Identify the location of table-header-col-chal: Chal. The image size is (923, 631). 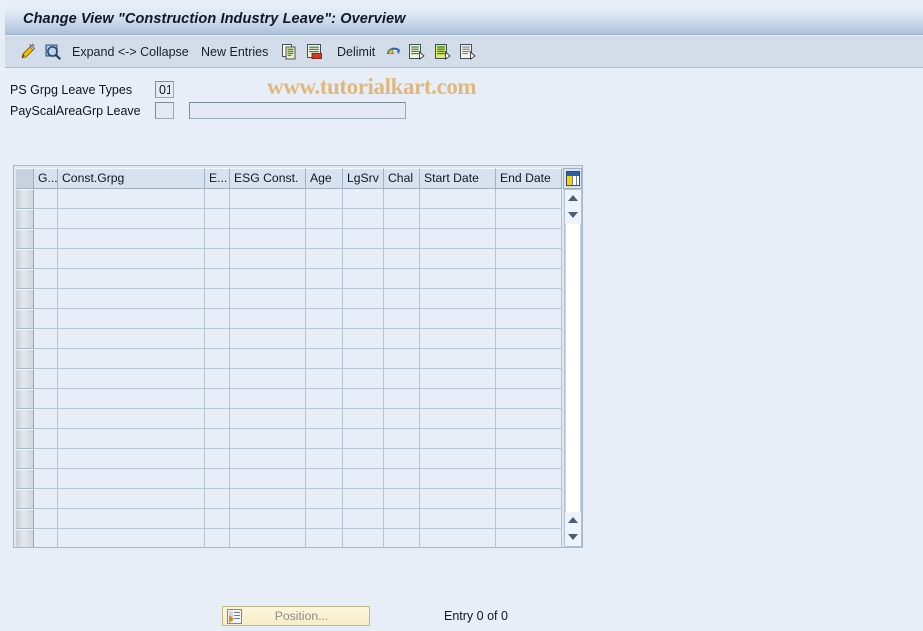
(402, 178).